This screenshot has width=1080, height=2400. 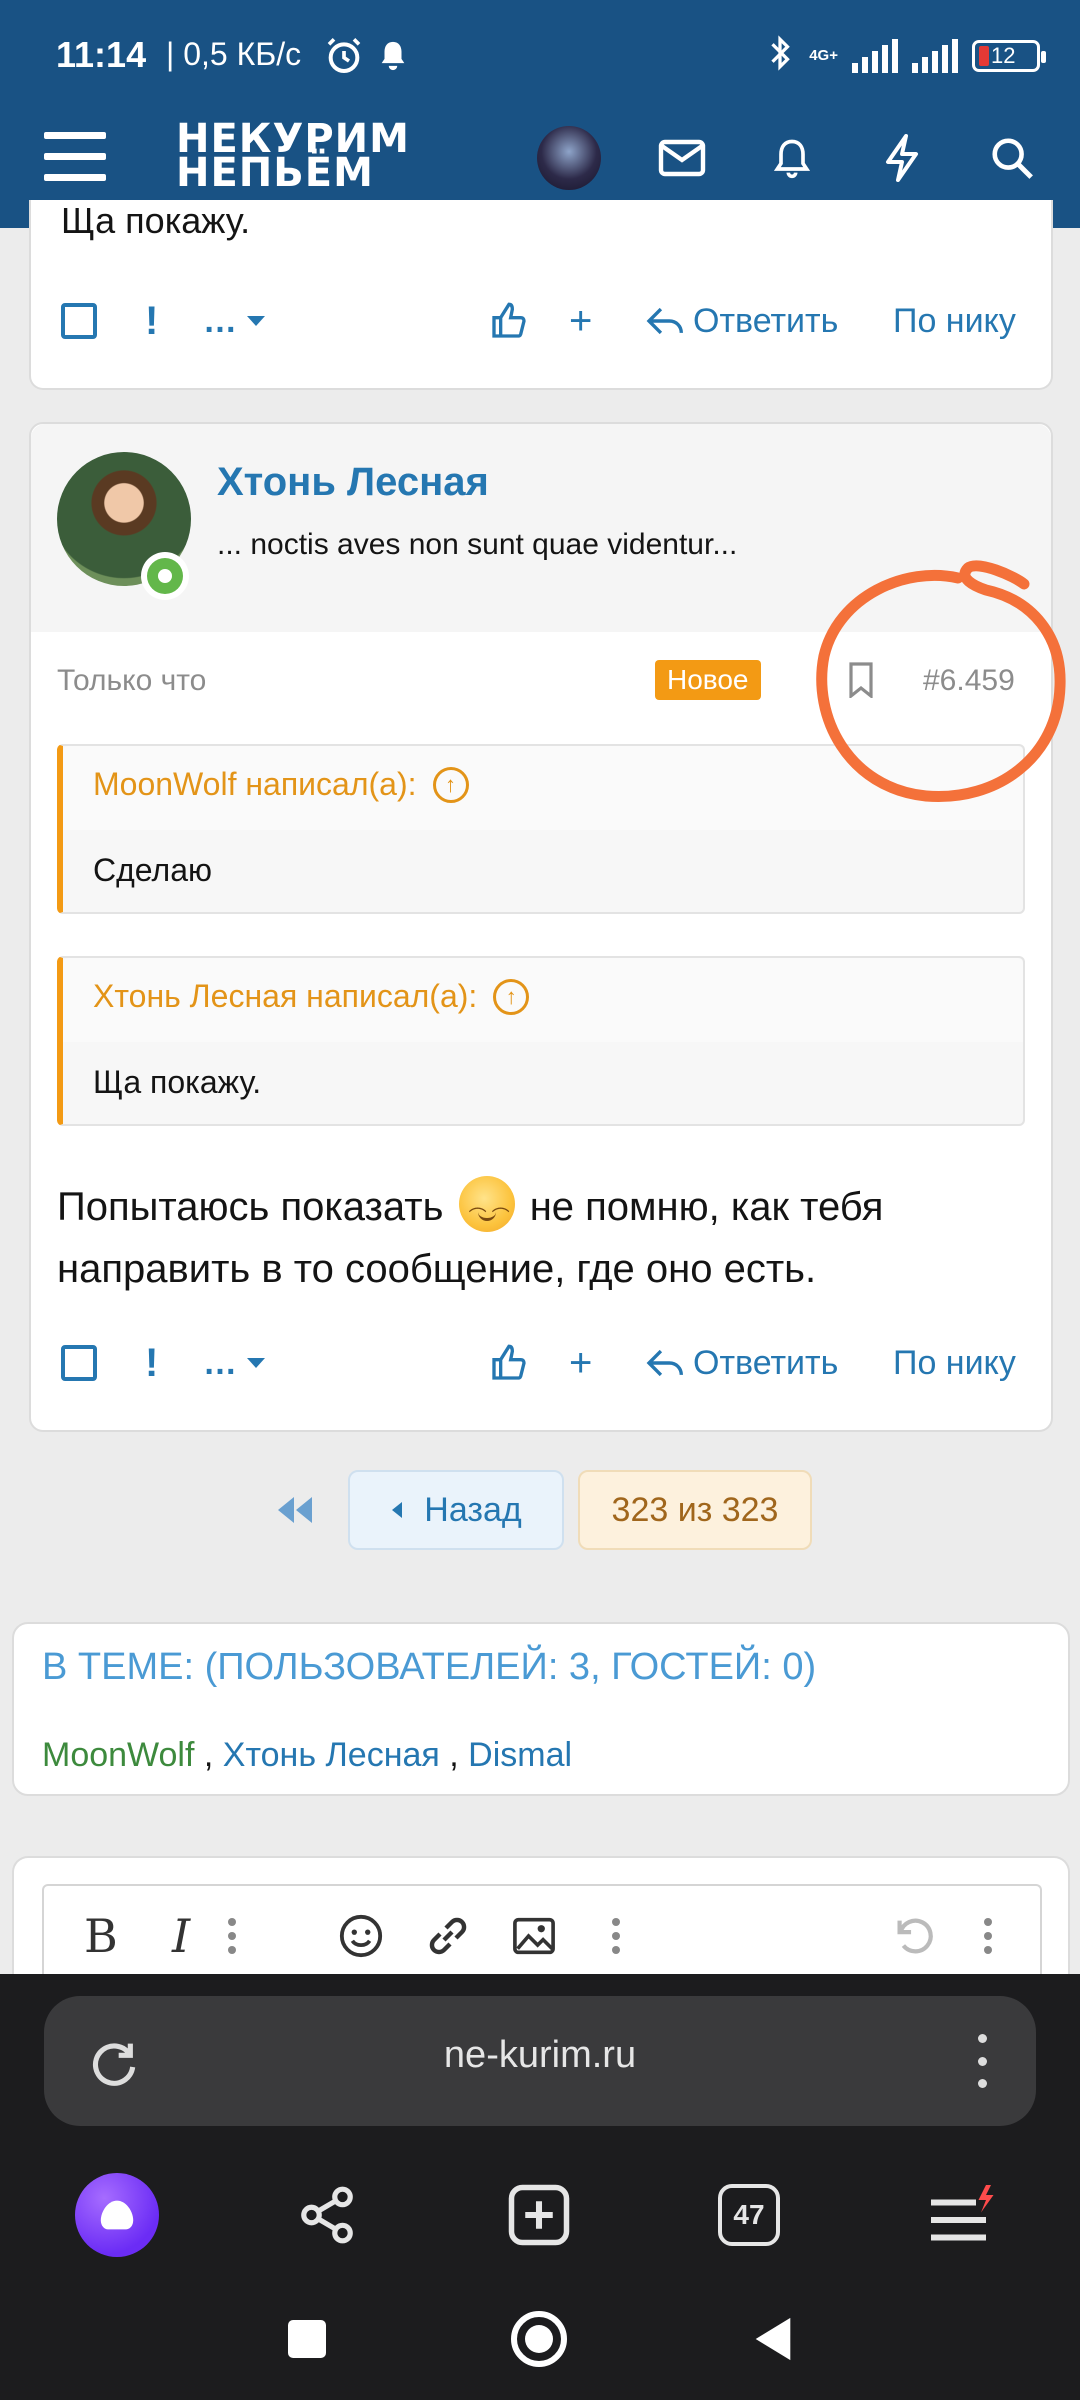 What do you see at coordinates (520, 1755) in the screenshot?
I see `user-link: Dismal` at bounding box center [520, 1755].